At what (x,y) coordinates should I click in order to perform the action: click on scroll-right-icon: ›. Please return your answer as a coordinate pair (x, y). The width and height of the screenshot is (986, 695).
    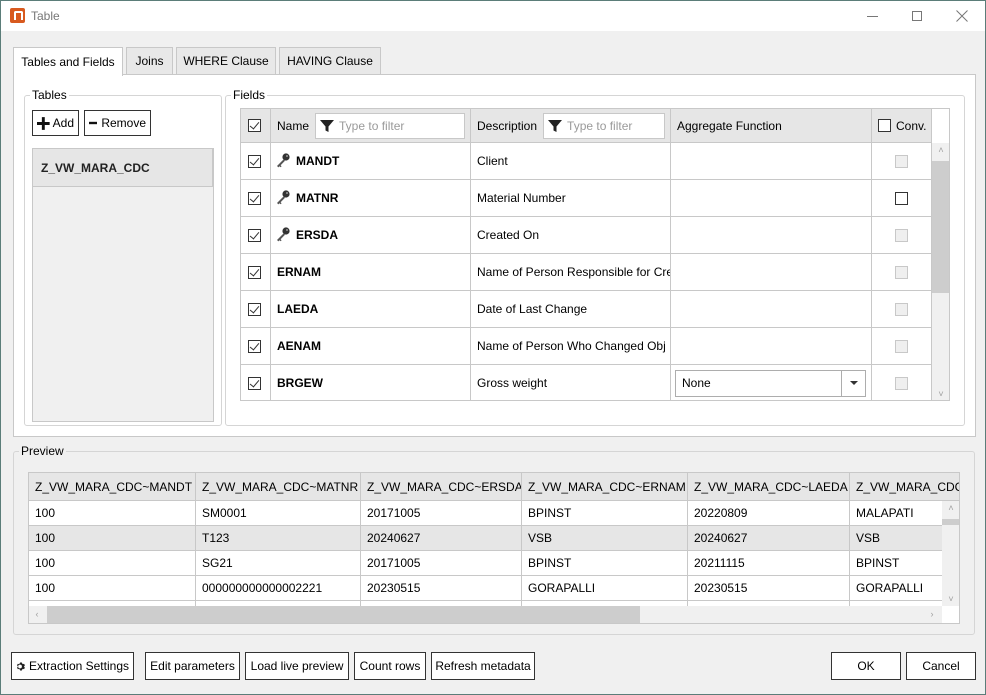
    Looking at the image, I should click on (932, 614).